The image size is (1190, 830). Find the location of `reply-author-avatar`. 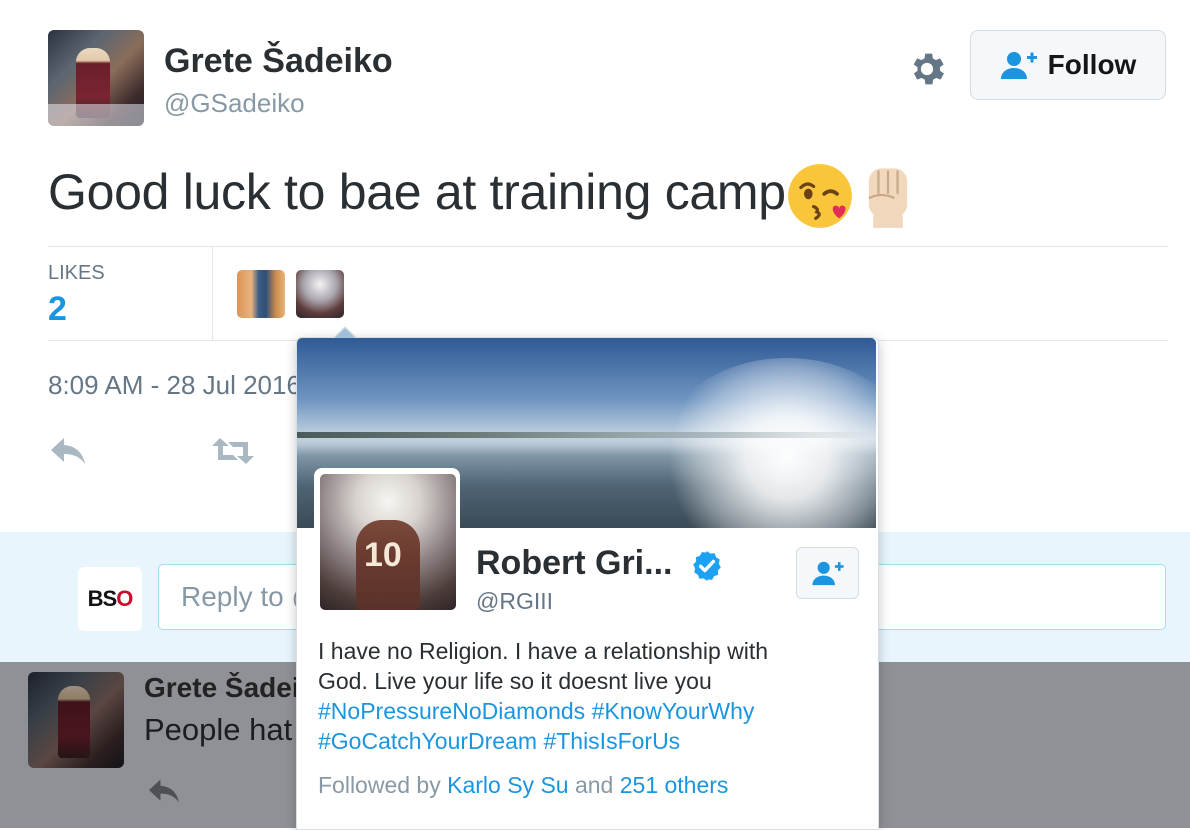

reply-author-avatar is located at coordinates (76, 720).